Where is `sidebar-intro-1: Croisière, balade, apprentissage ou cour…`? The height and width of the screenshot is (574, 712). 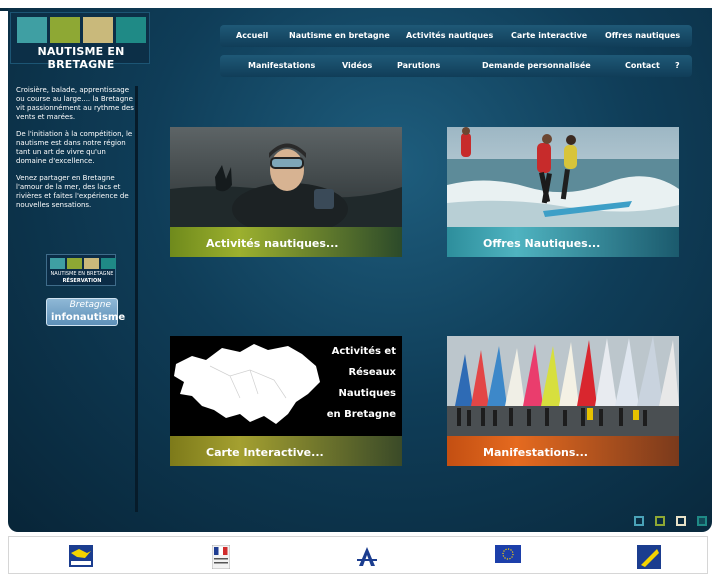
sidebar-intro-1: Croisière, balade, apprentissage ou cour… is located at coordinates (75, 103).